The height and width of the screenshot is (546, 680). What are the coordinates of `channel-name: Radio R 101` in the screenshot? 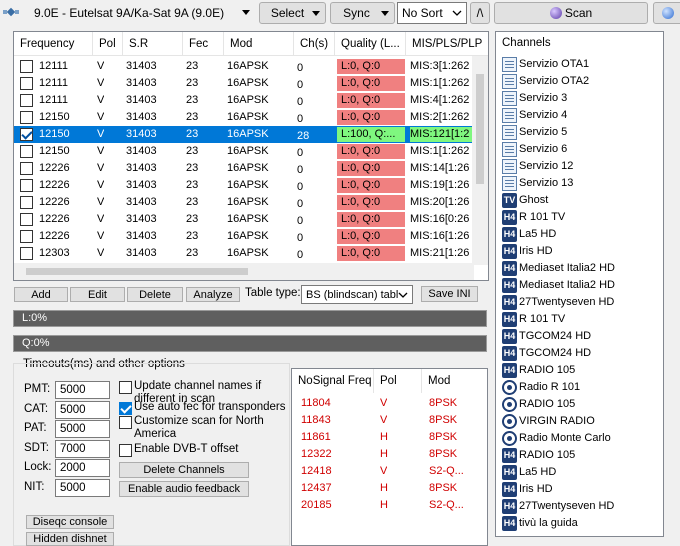 It's located at (550, 387).